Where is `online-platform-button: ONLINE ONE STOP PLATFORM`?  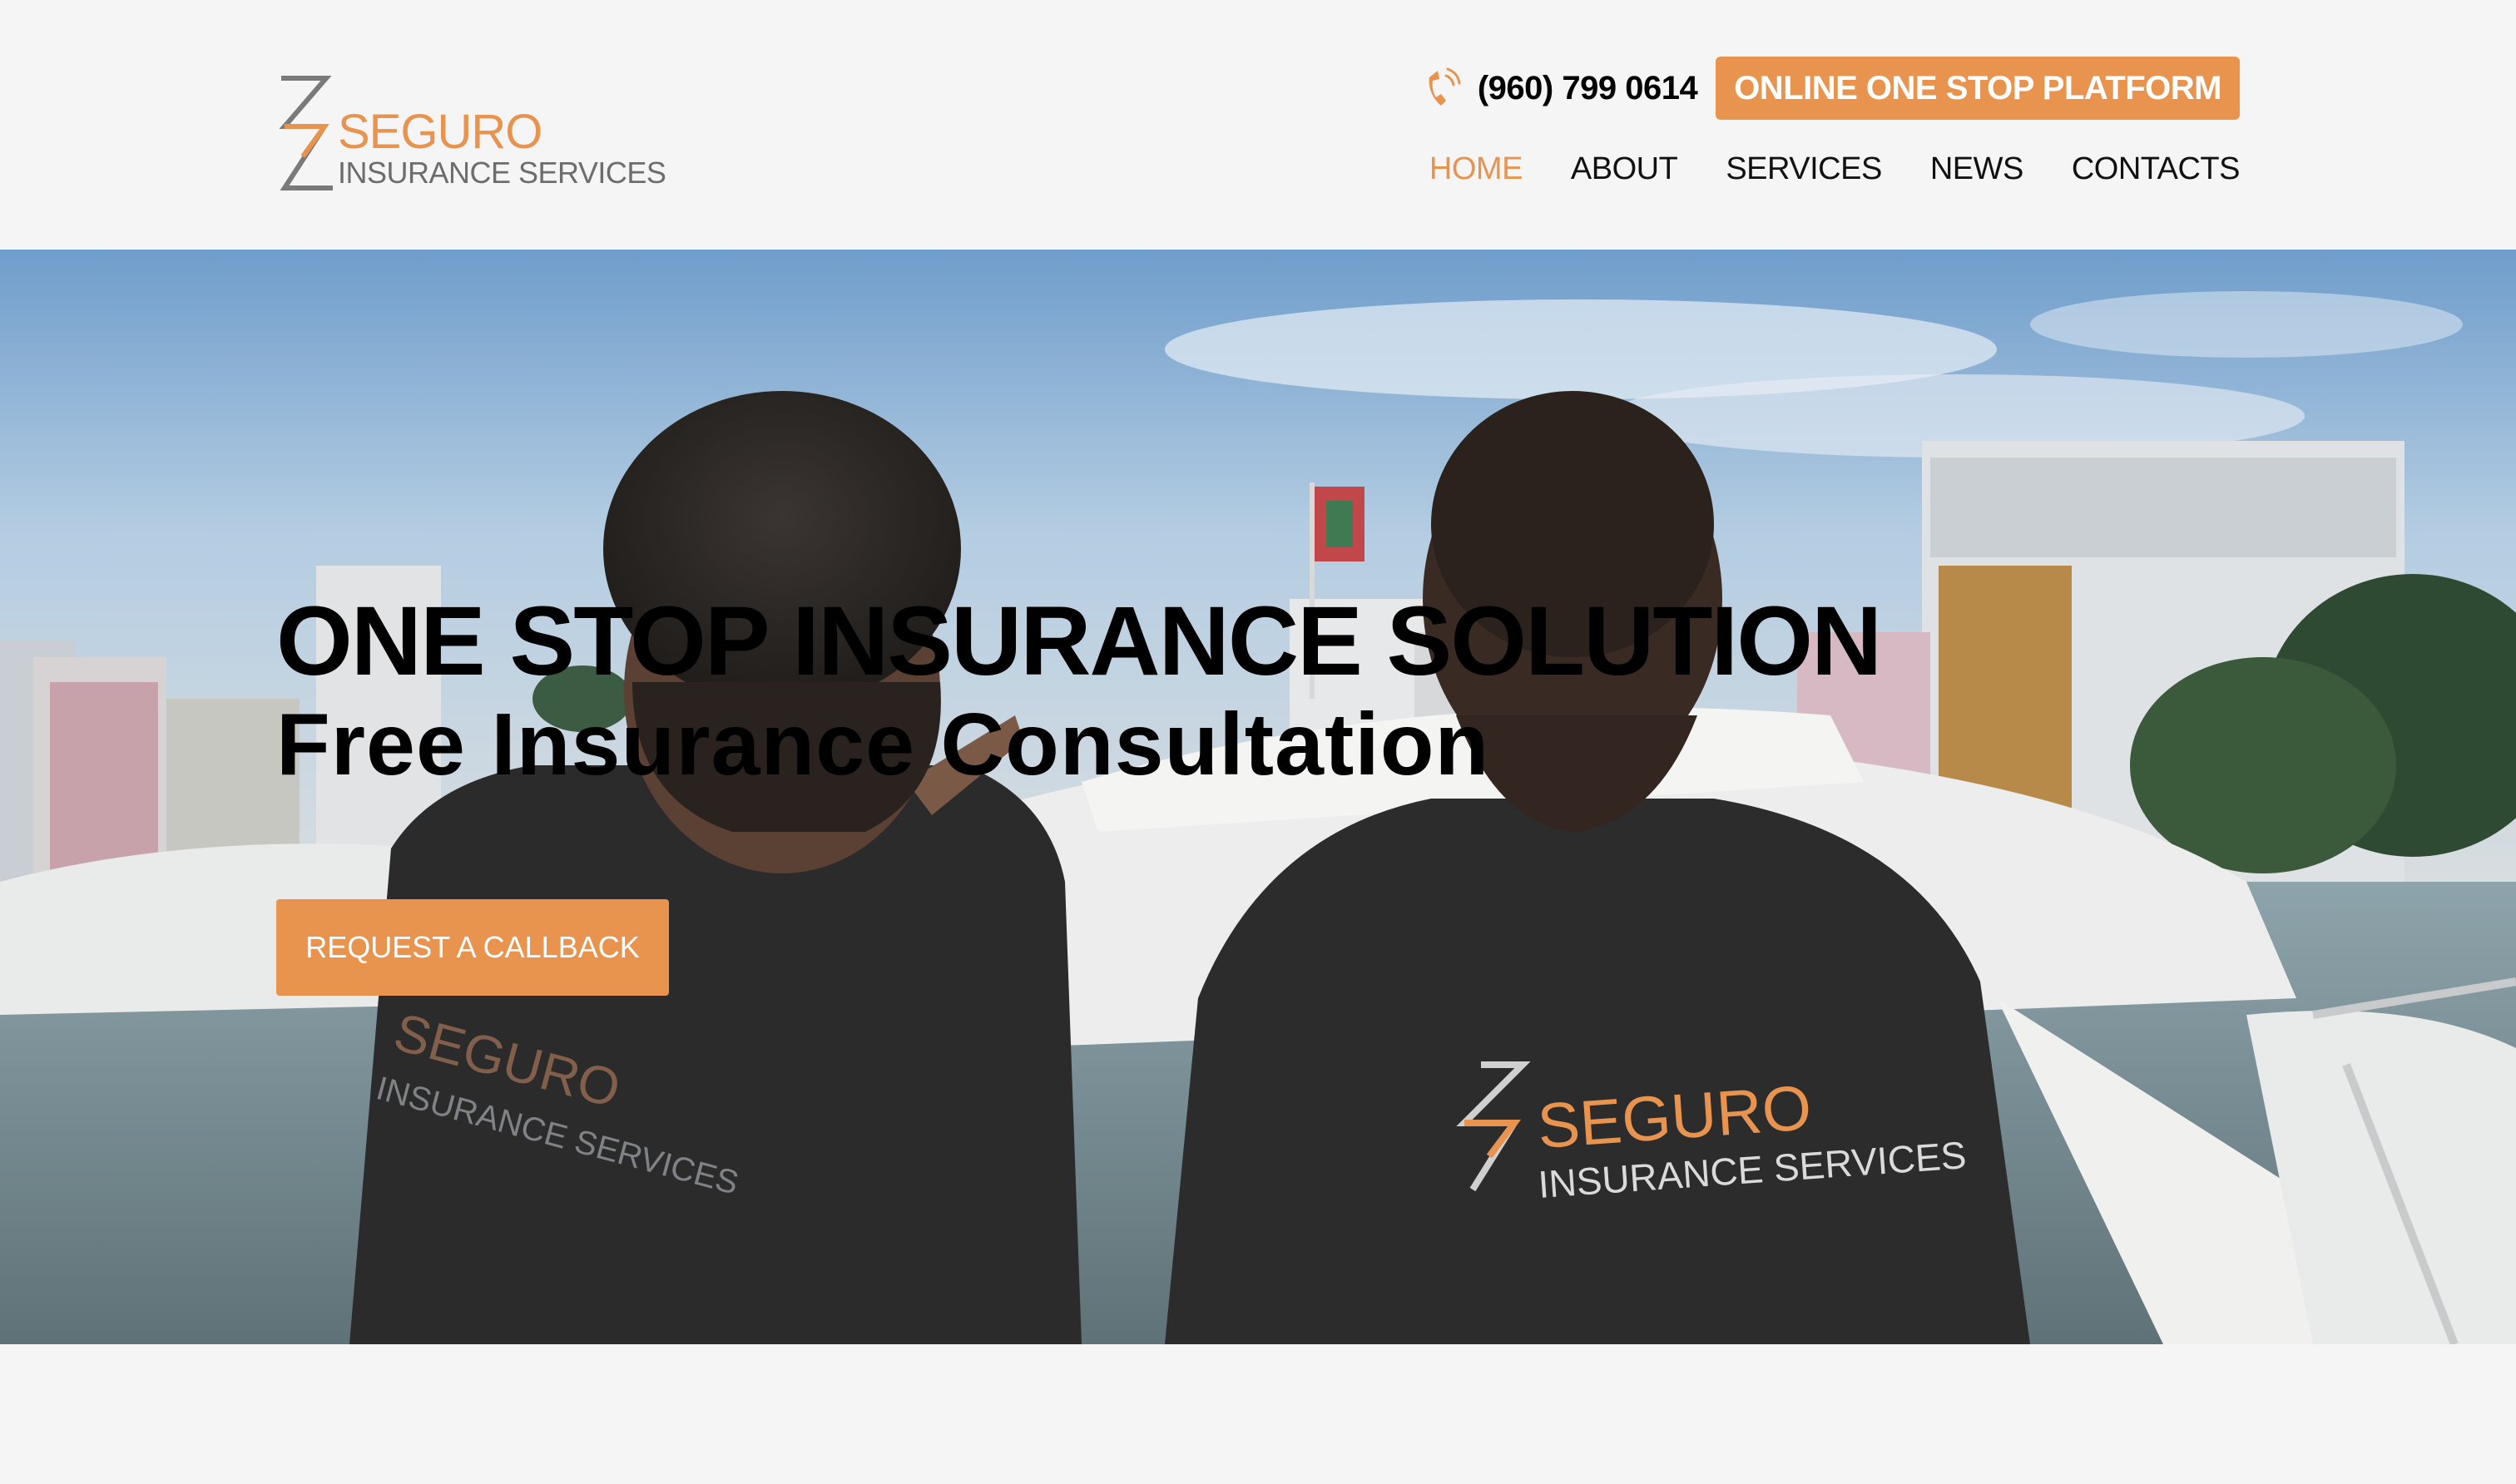 online-platform-button: ONLINE ONE STOP PLATFORM is located at coordinates (1978, 88).